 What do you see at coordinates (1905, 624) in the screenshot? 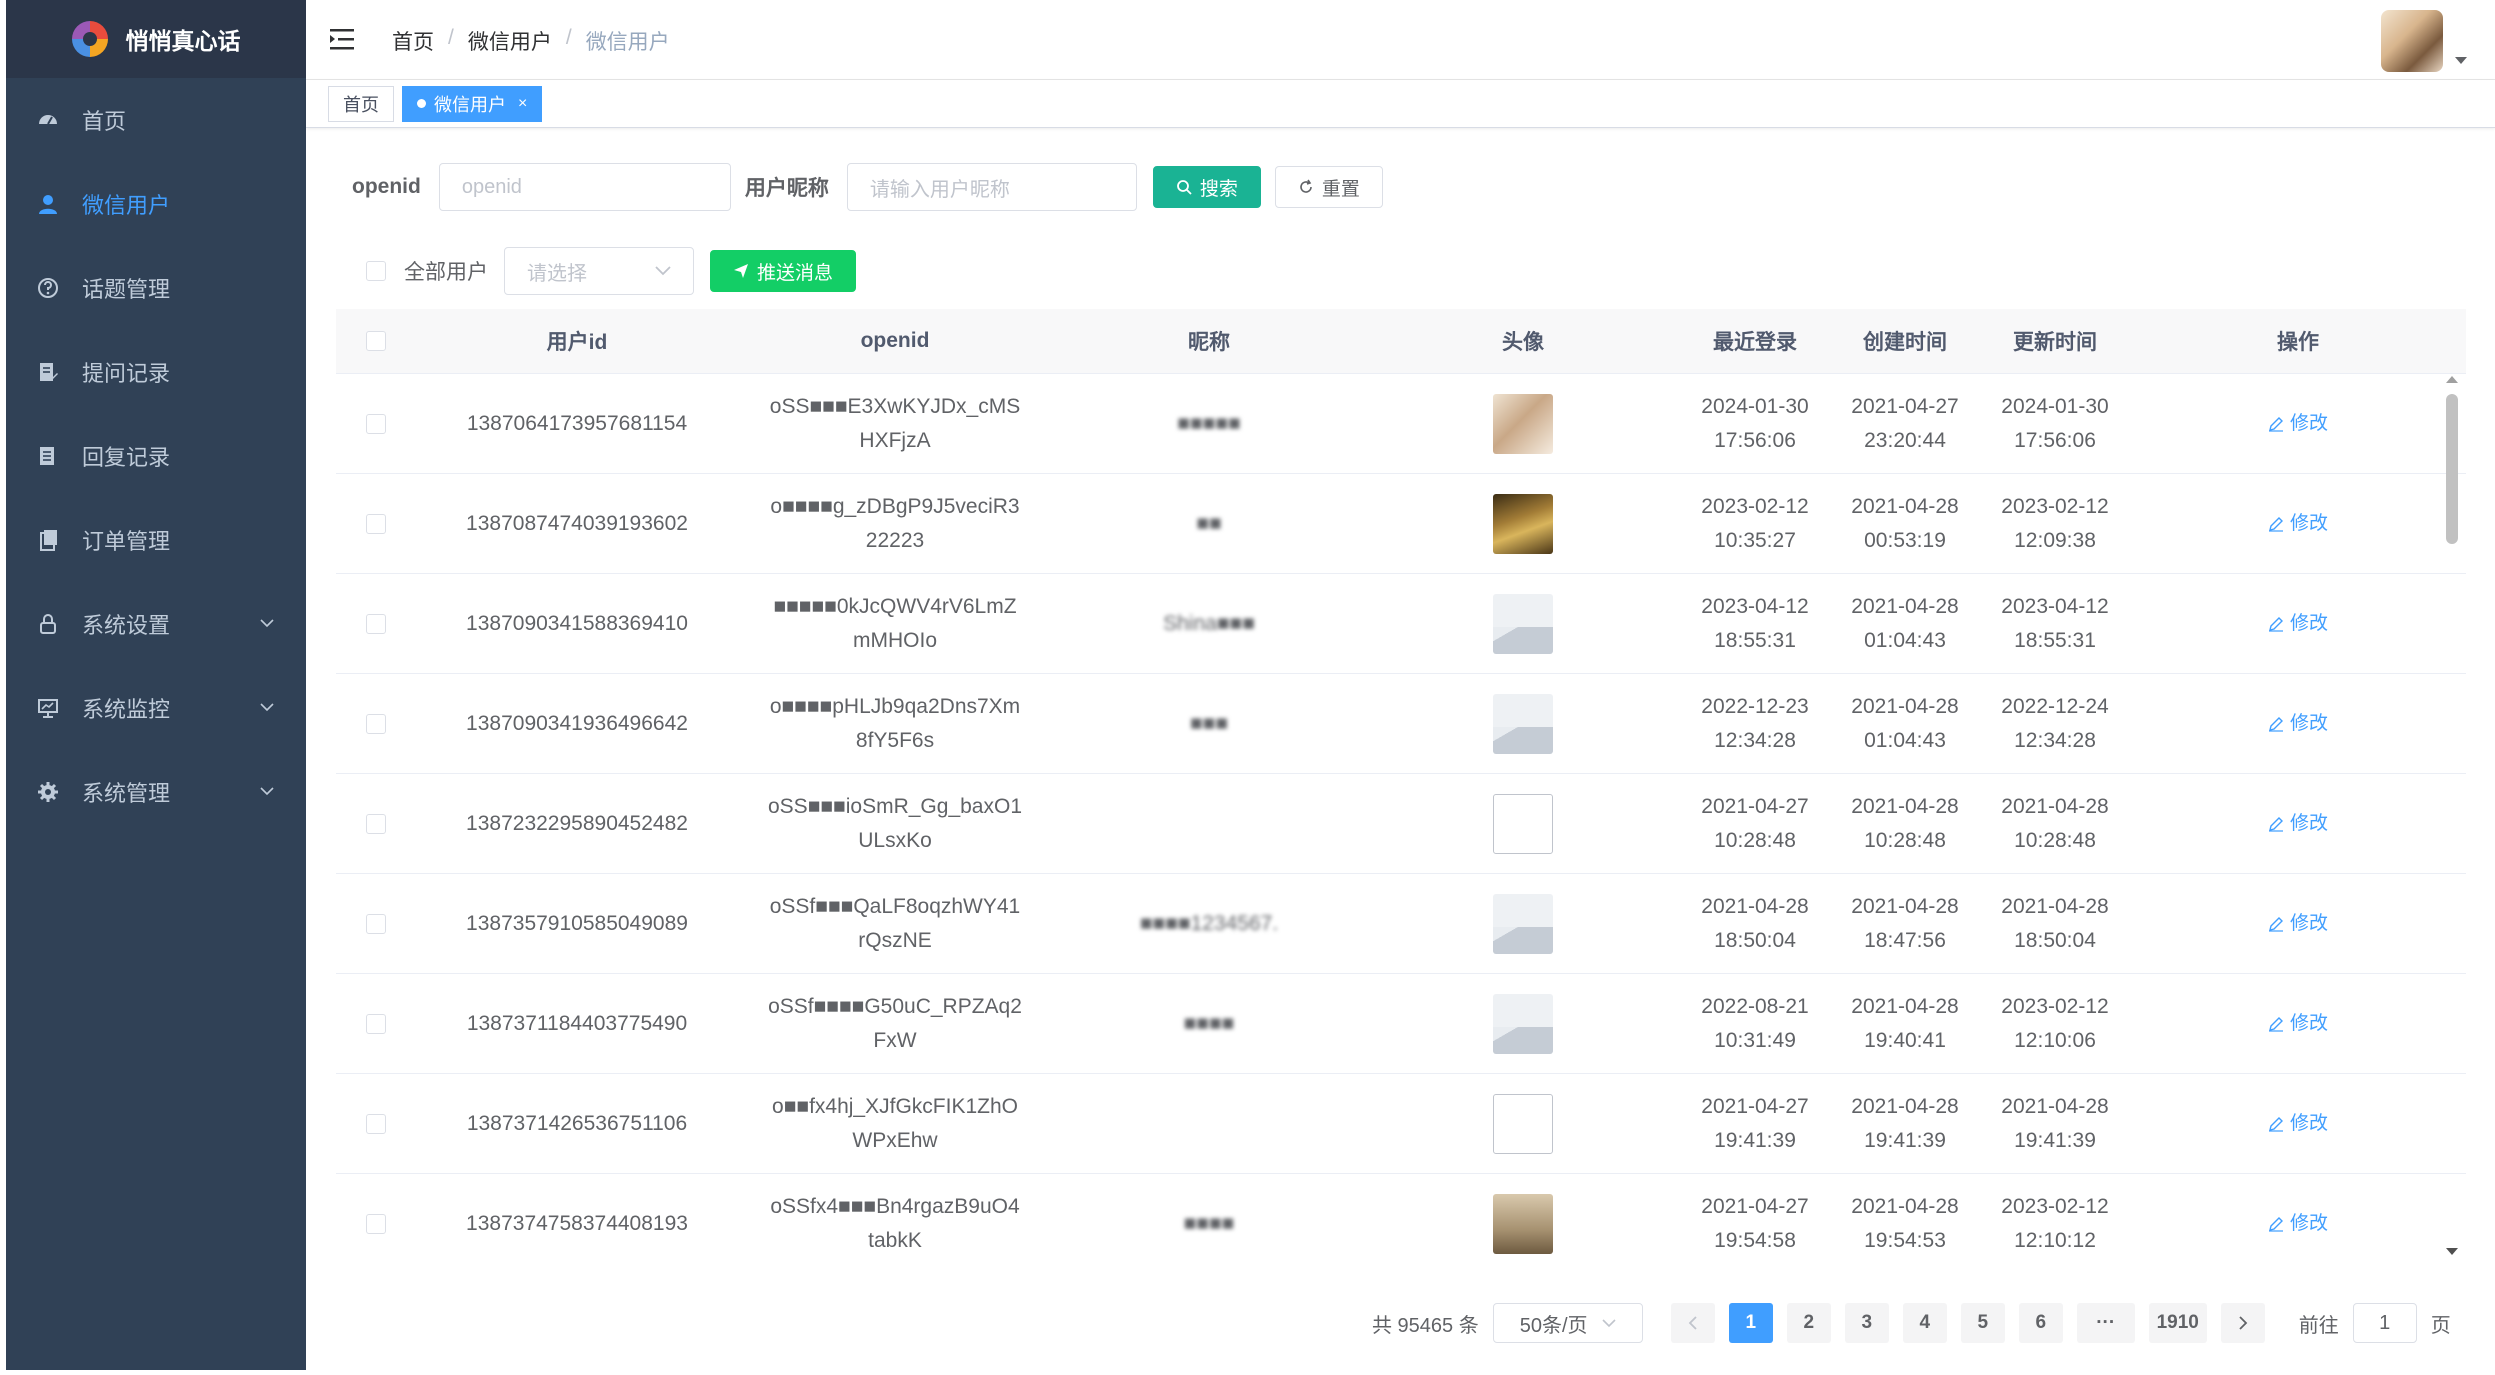
I see `created-cell: 2021-04-28 01:04:43` at bounding box center [1905, 624].